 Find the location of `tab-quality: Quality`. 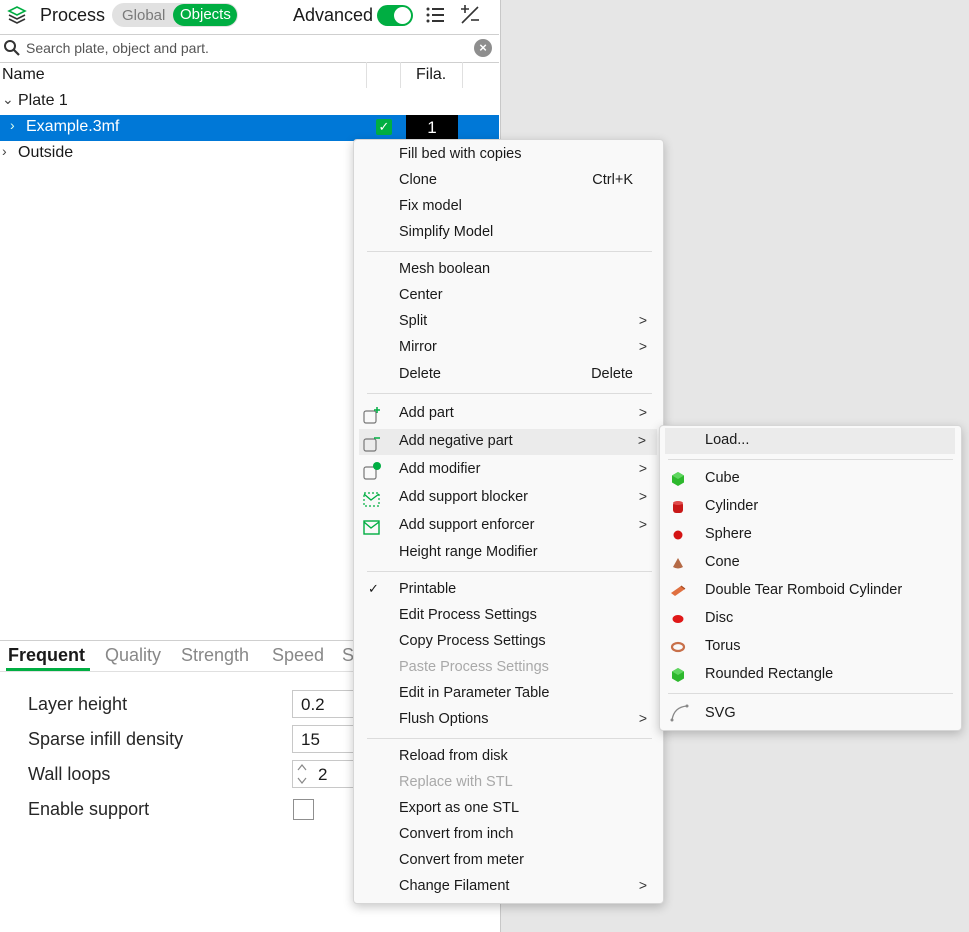

tab-quality: Quality is located at coordinates (133, 655).